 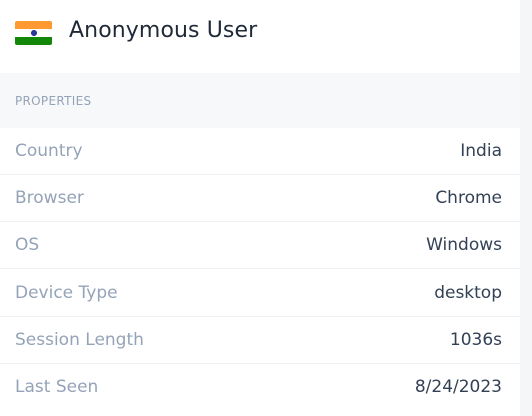 I want to click on property-value: desktop, so click(x=468, y=293).